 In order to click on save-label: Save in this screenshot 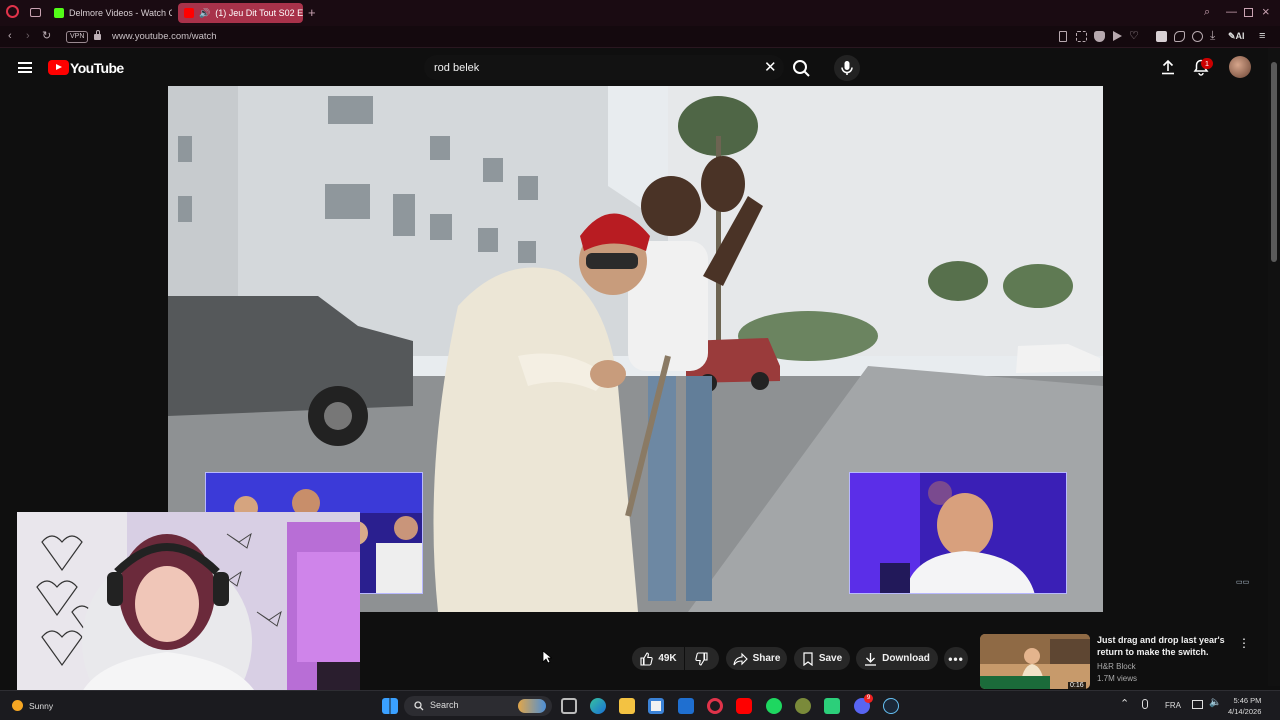, I will do `click(830, 658)`.